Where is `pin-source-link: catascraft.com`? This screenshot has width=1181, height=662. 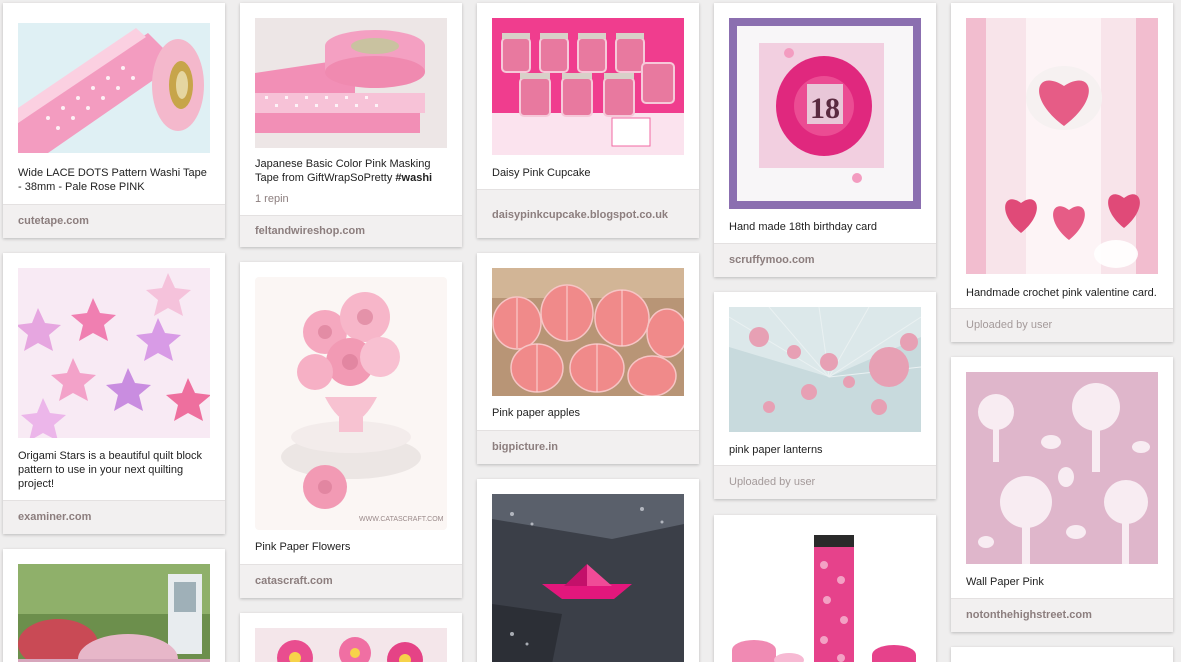 pin-source-link: catascraft.com is located at coordinates (351, 581).